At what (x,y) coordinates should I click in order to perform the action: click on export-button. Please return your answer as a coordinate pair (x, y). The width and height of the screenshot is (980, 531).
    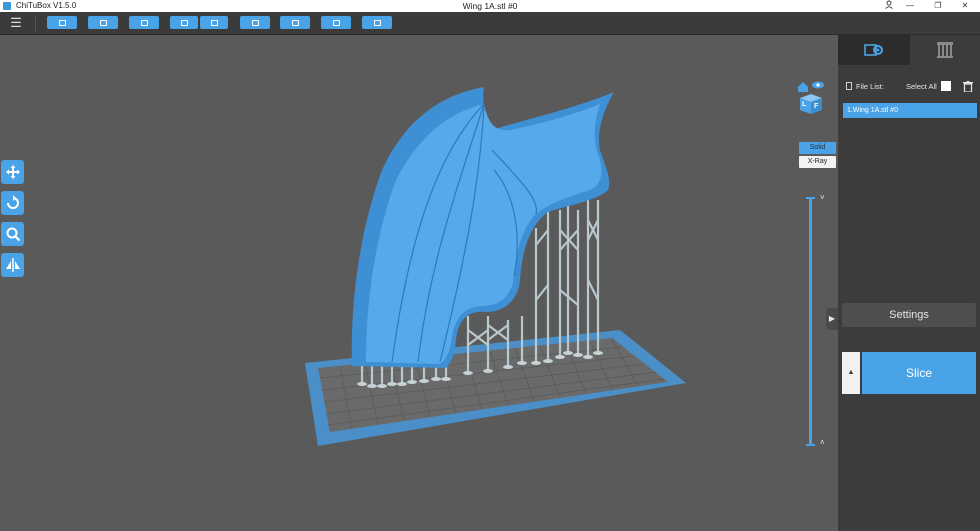
    Looking at the image, I should click on (214, 22).